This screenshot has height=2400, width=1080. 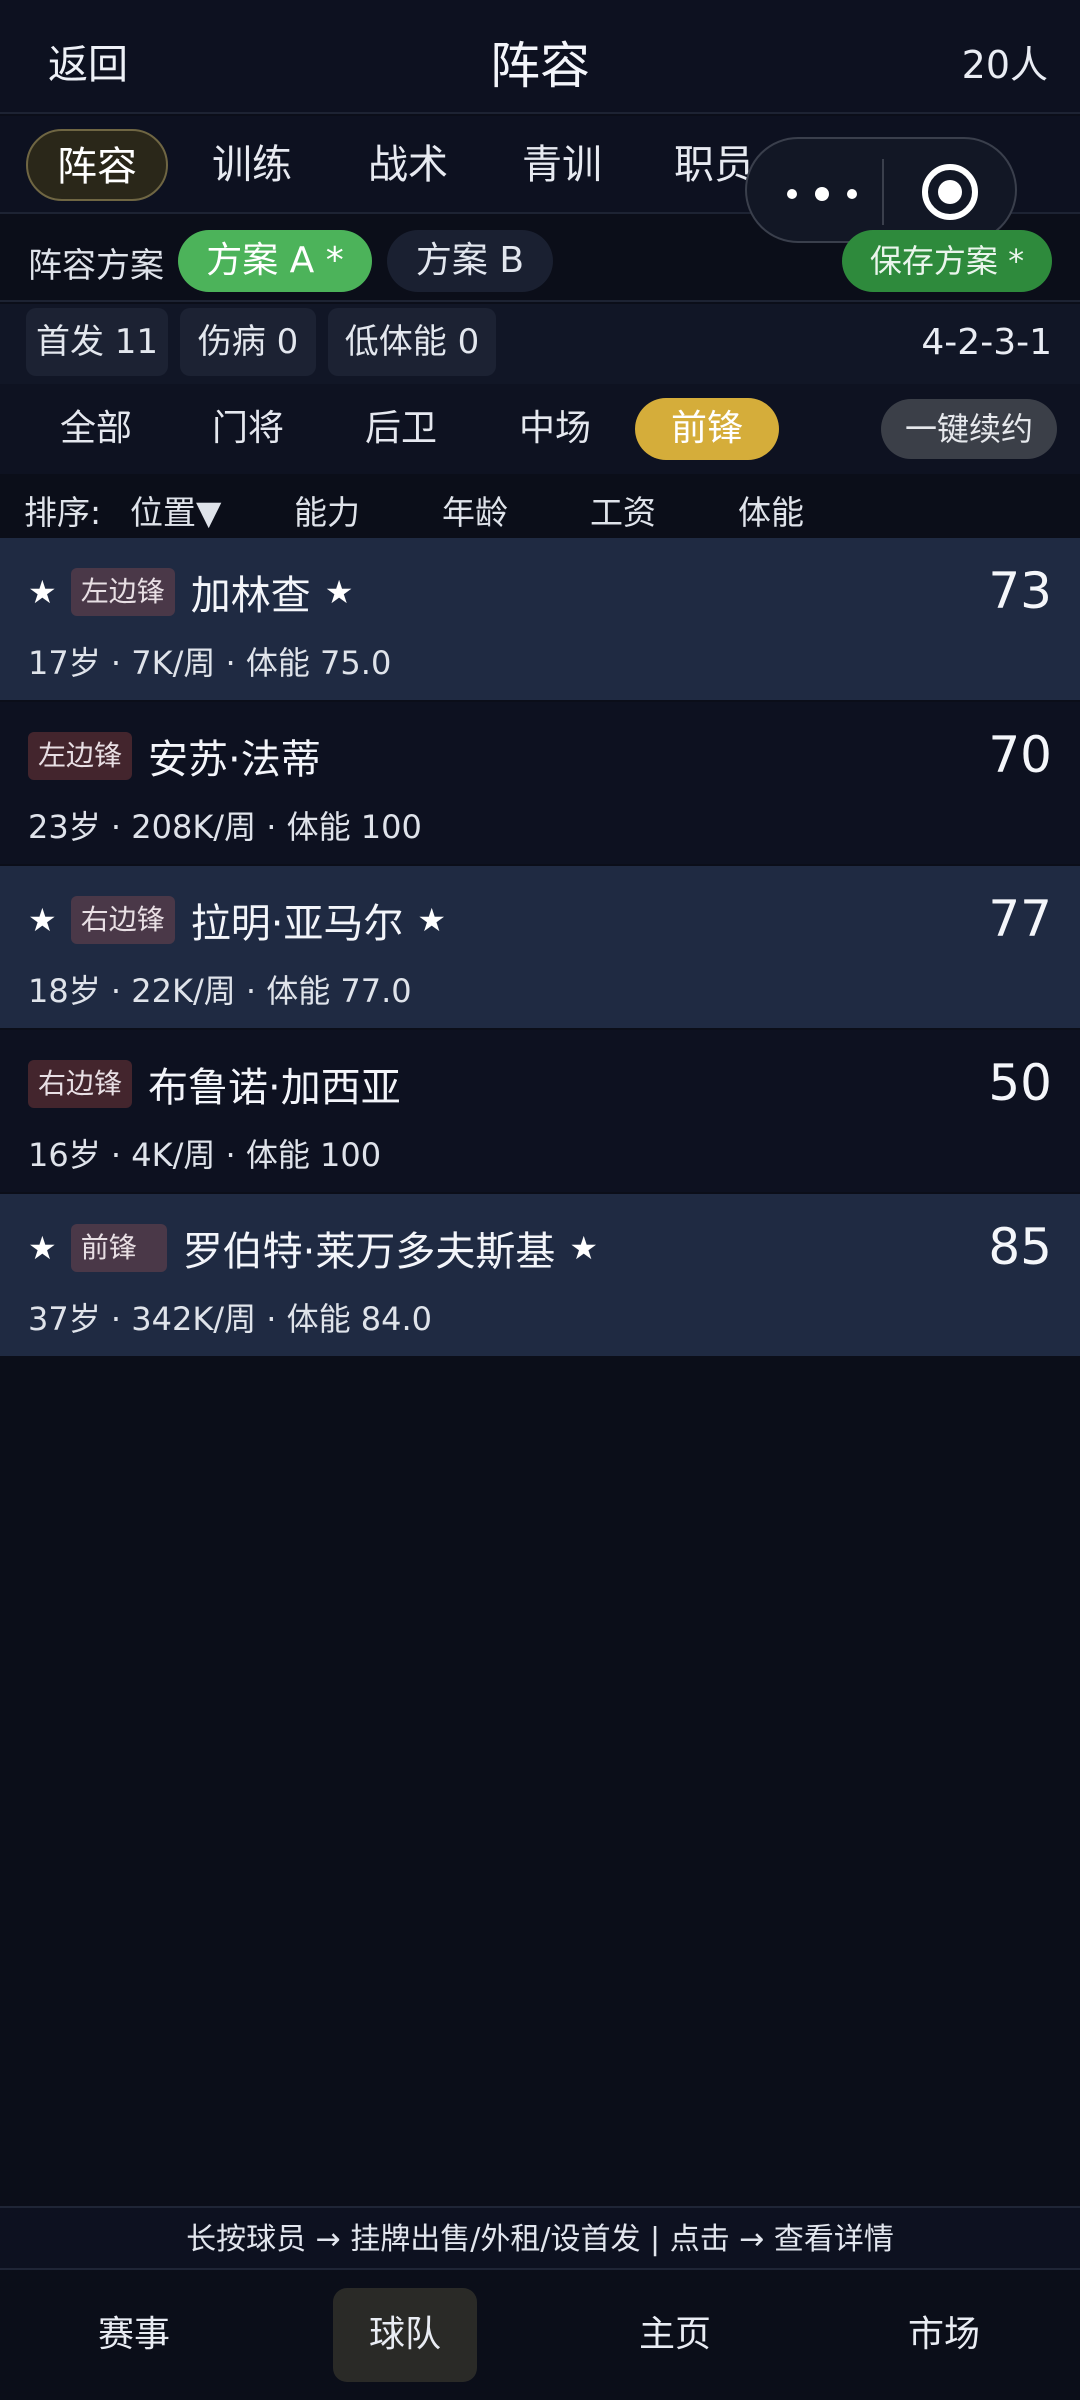 What do you see at coordinates (225, 827) in the screenshot?
I see `player-info: 23岁 · 208K/周 · 体能 100` at bounding box center [225, 827].